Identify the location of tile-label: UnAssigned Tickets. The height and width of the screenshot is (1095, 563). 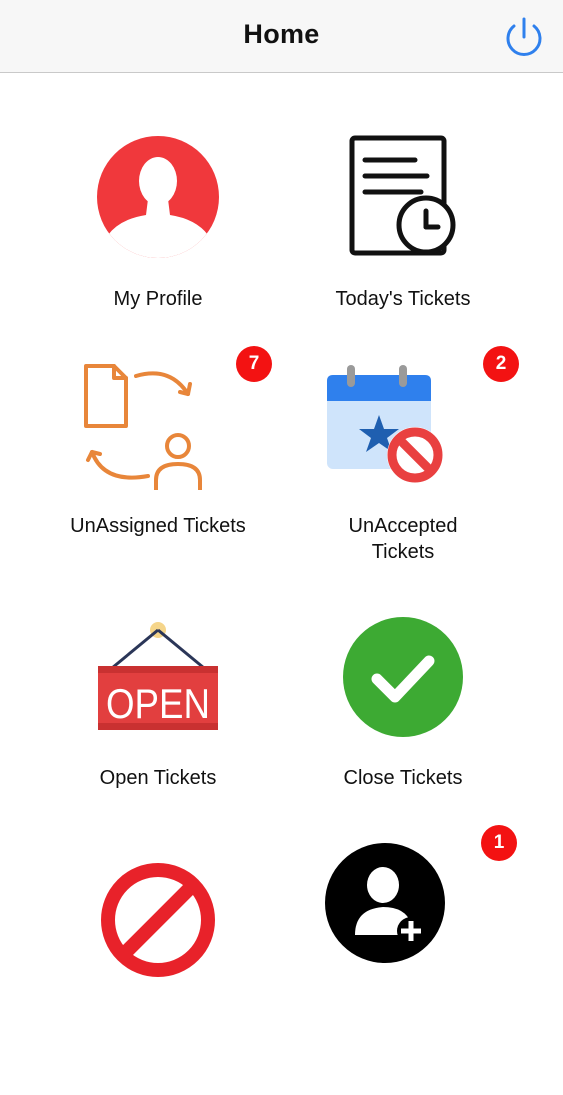
(158, 526).